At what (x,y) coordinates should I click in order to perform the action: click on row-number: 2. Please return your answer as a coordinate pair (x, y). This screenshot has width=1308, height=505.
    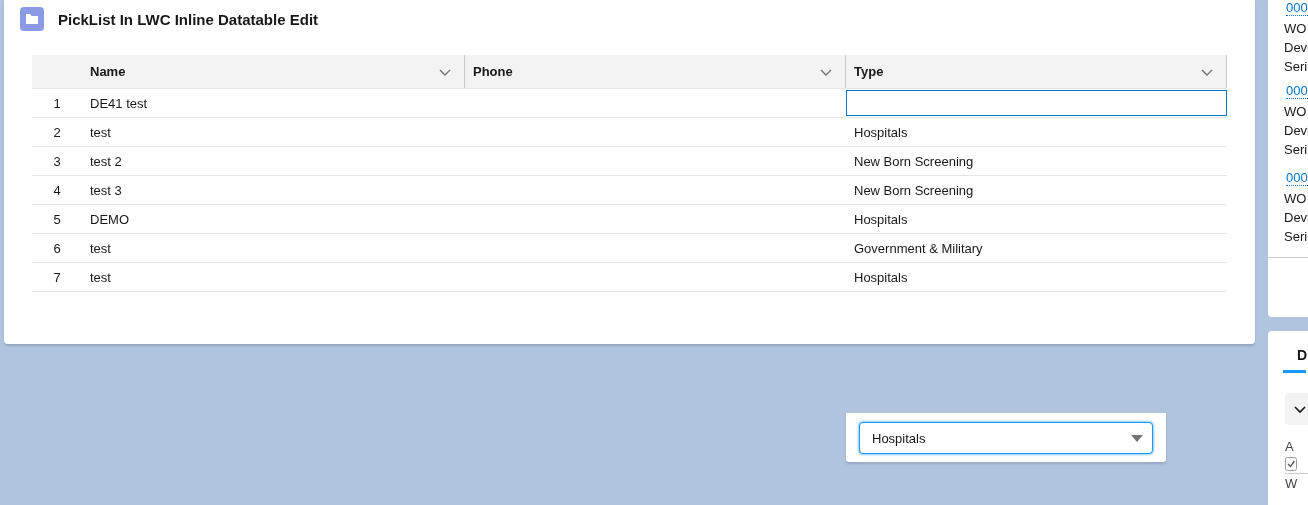
    Looking at the image, I should click on (57, 132).